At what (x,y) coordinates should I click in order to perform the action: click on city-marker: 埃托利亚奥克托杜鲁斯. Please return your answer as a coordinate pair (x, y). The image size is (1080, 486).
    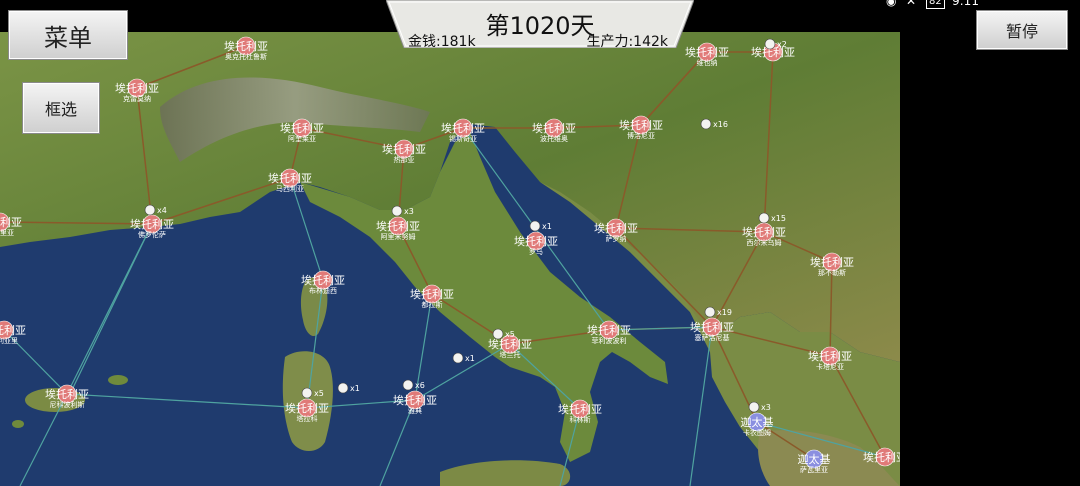
    Looking at the image, I should click on (246, 48).